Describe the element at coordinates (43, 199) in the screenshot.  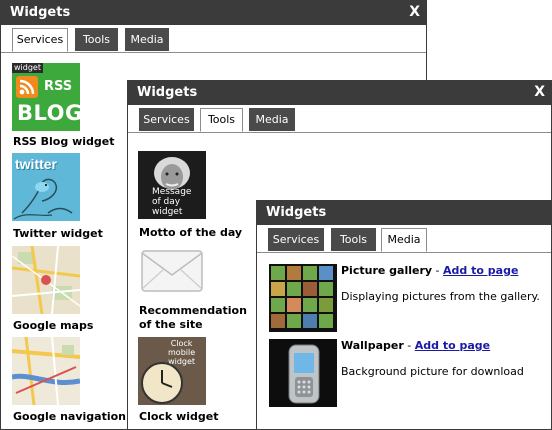
I see `bird-icon` at that location.